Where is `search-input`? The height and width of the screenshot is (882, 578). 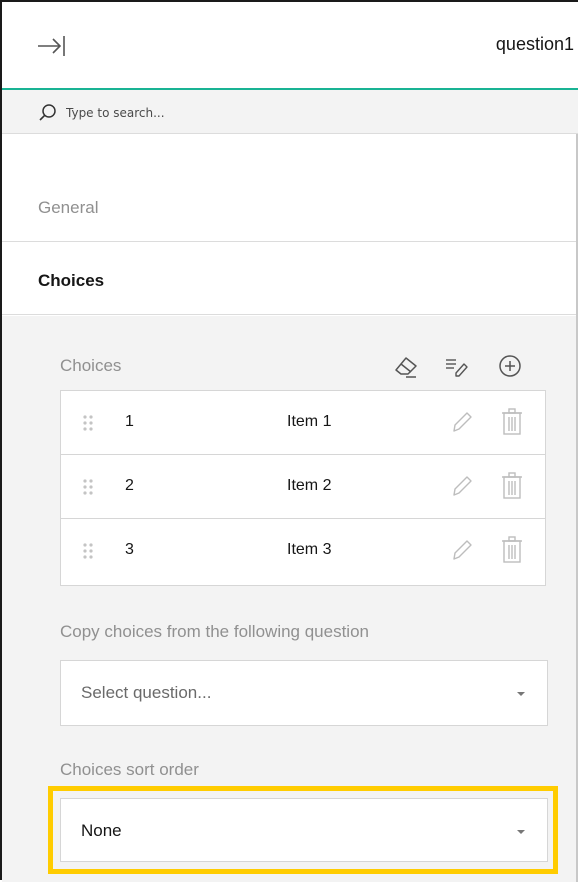 search-input is located at coordinates (306, 113).